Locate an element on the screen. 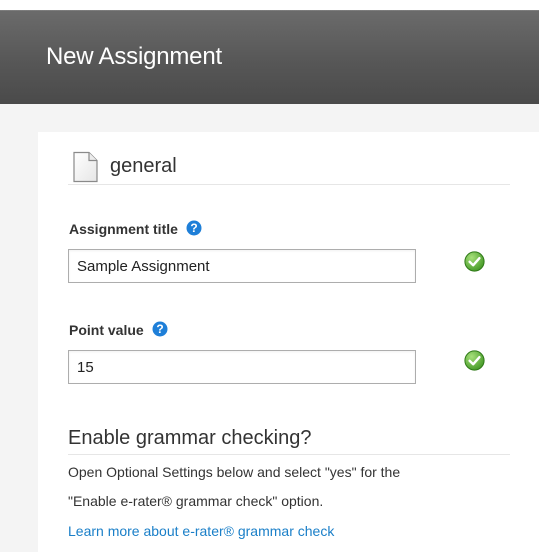  point-value-label: Point value ? is located at coordinates (118, 331).